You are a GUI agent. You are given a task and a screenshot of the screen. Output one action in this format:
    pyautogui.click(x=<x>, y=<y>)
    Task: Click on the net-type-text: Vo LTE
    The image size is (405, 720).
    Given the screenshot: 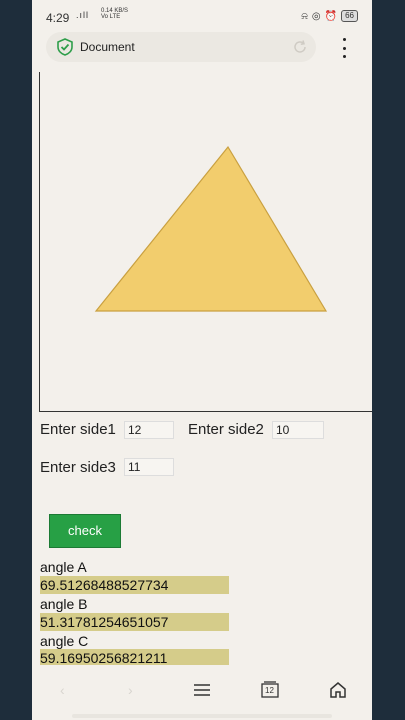 What is the action you would take?
    pyautogui.click(x=111, y=17)
    